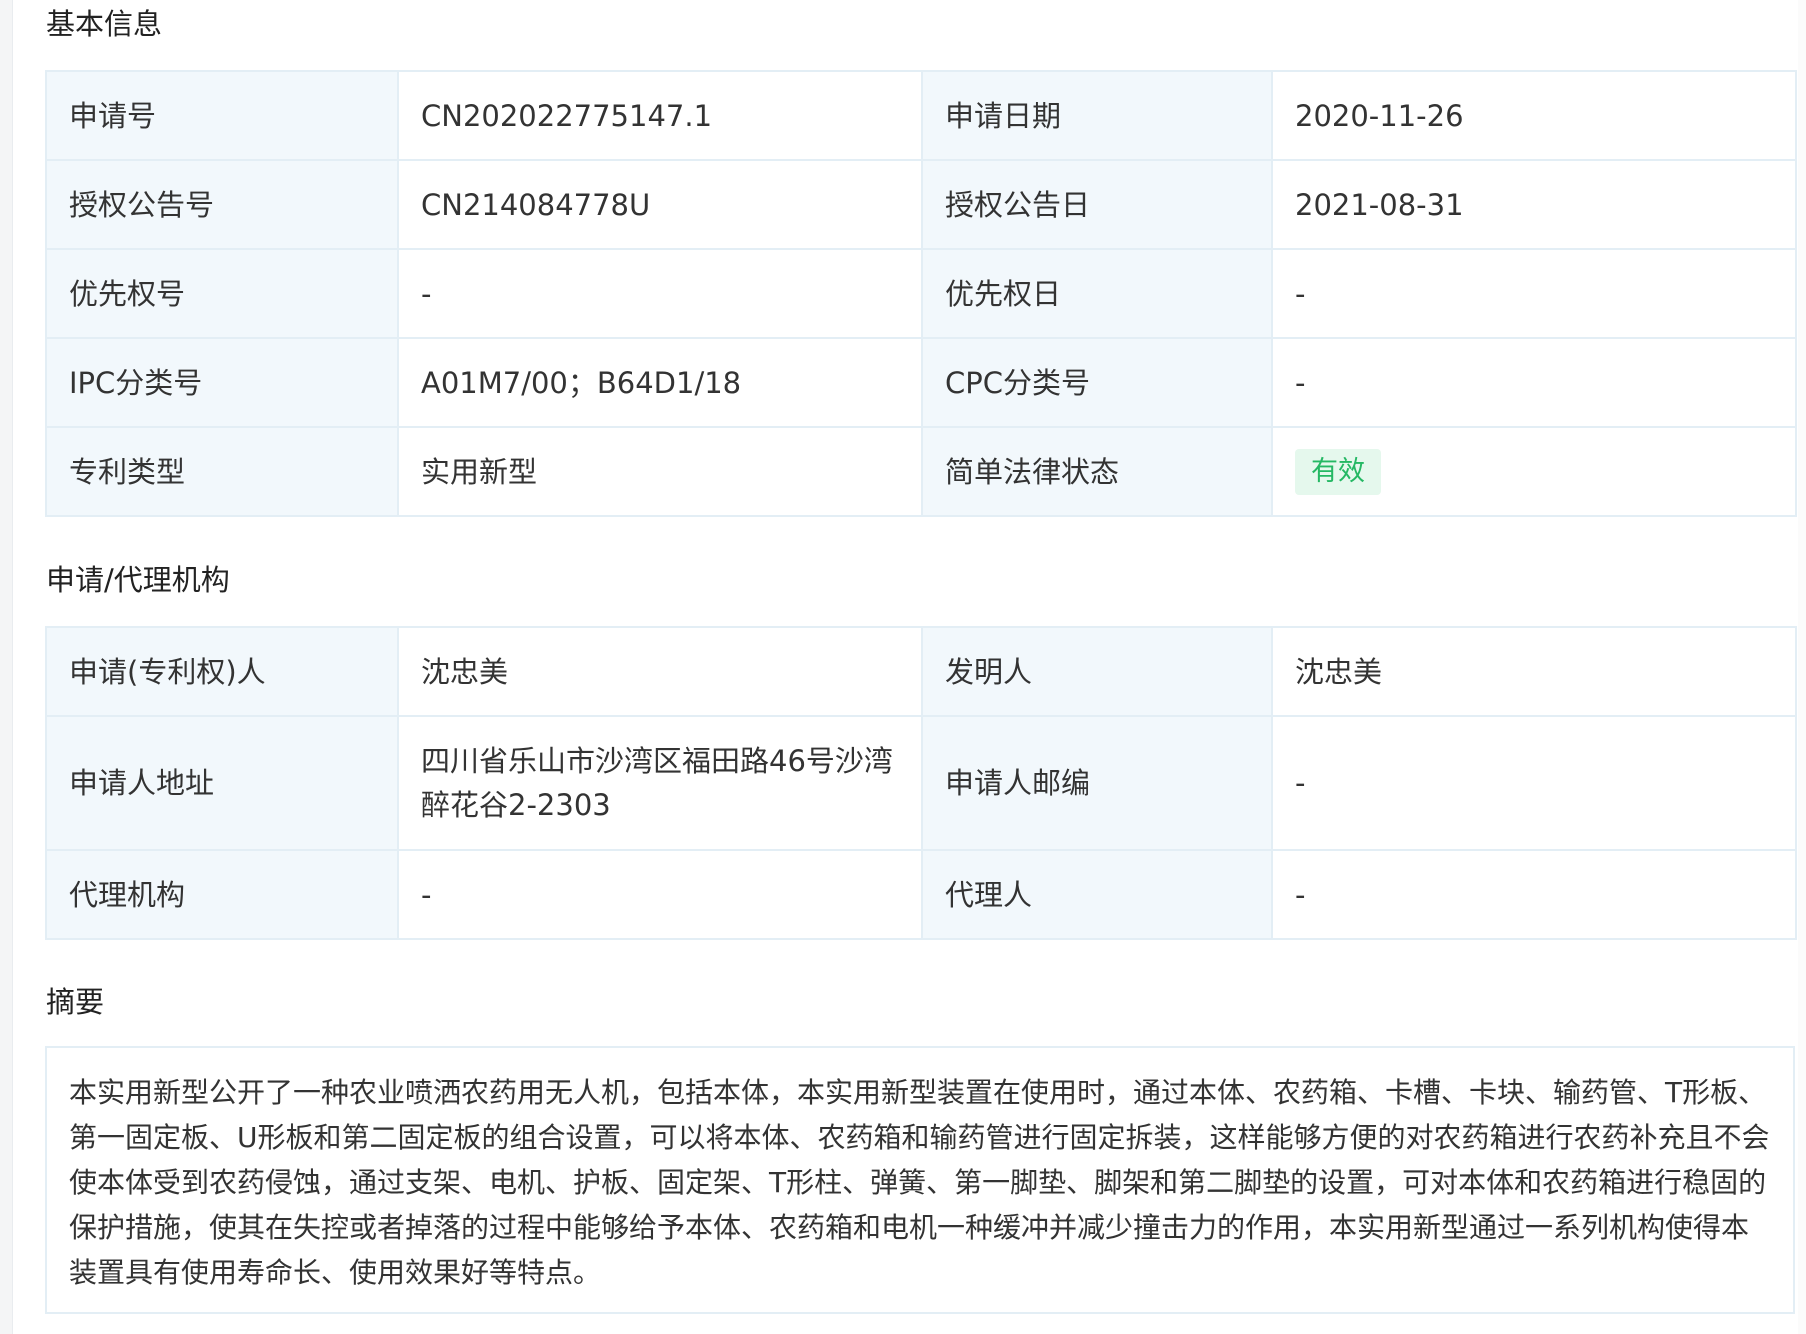 This screenshot has height=1334, width=1806. I want to click on application-number-value: CN202022775147.1, so click(660, 115).